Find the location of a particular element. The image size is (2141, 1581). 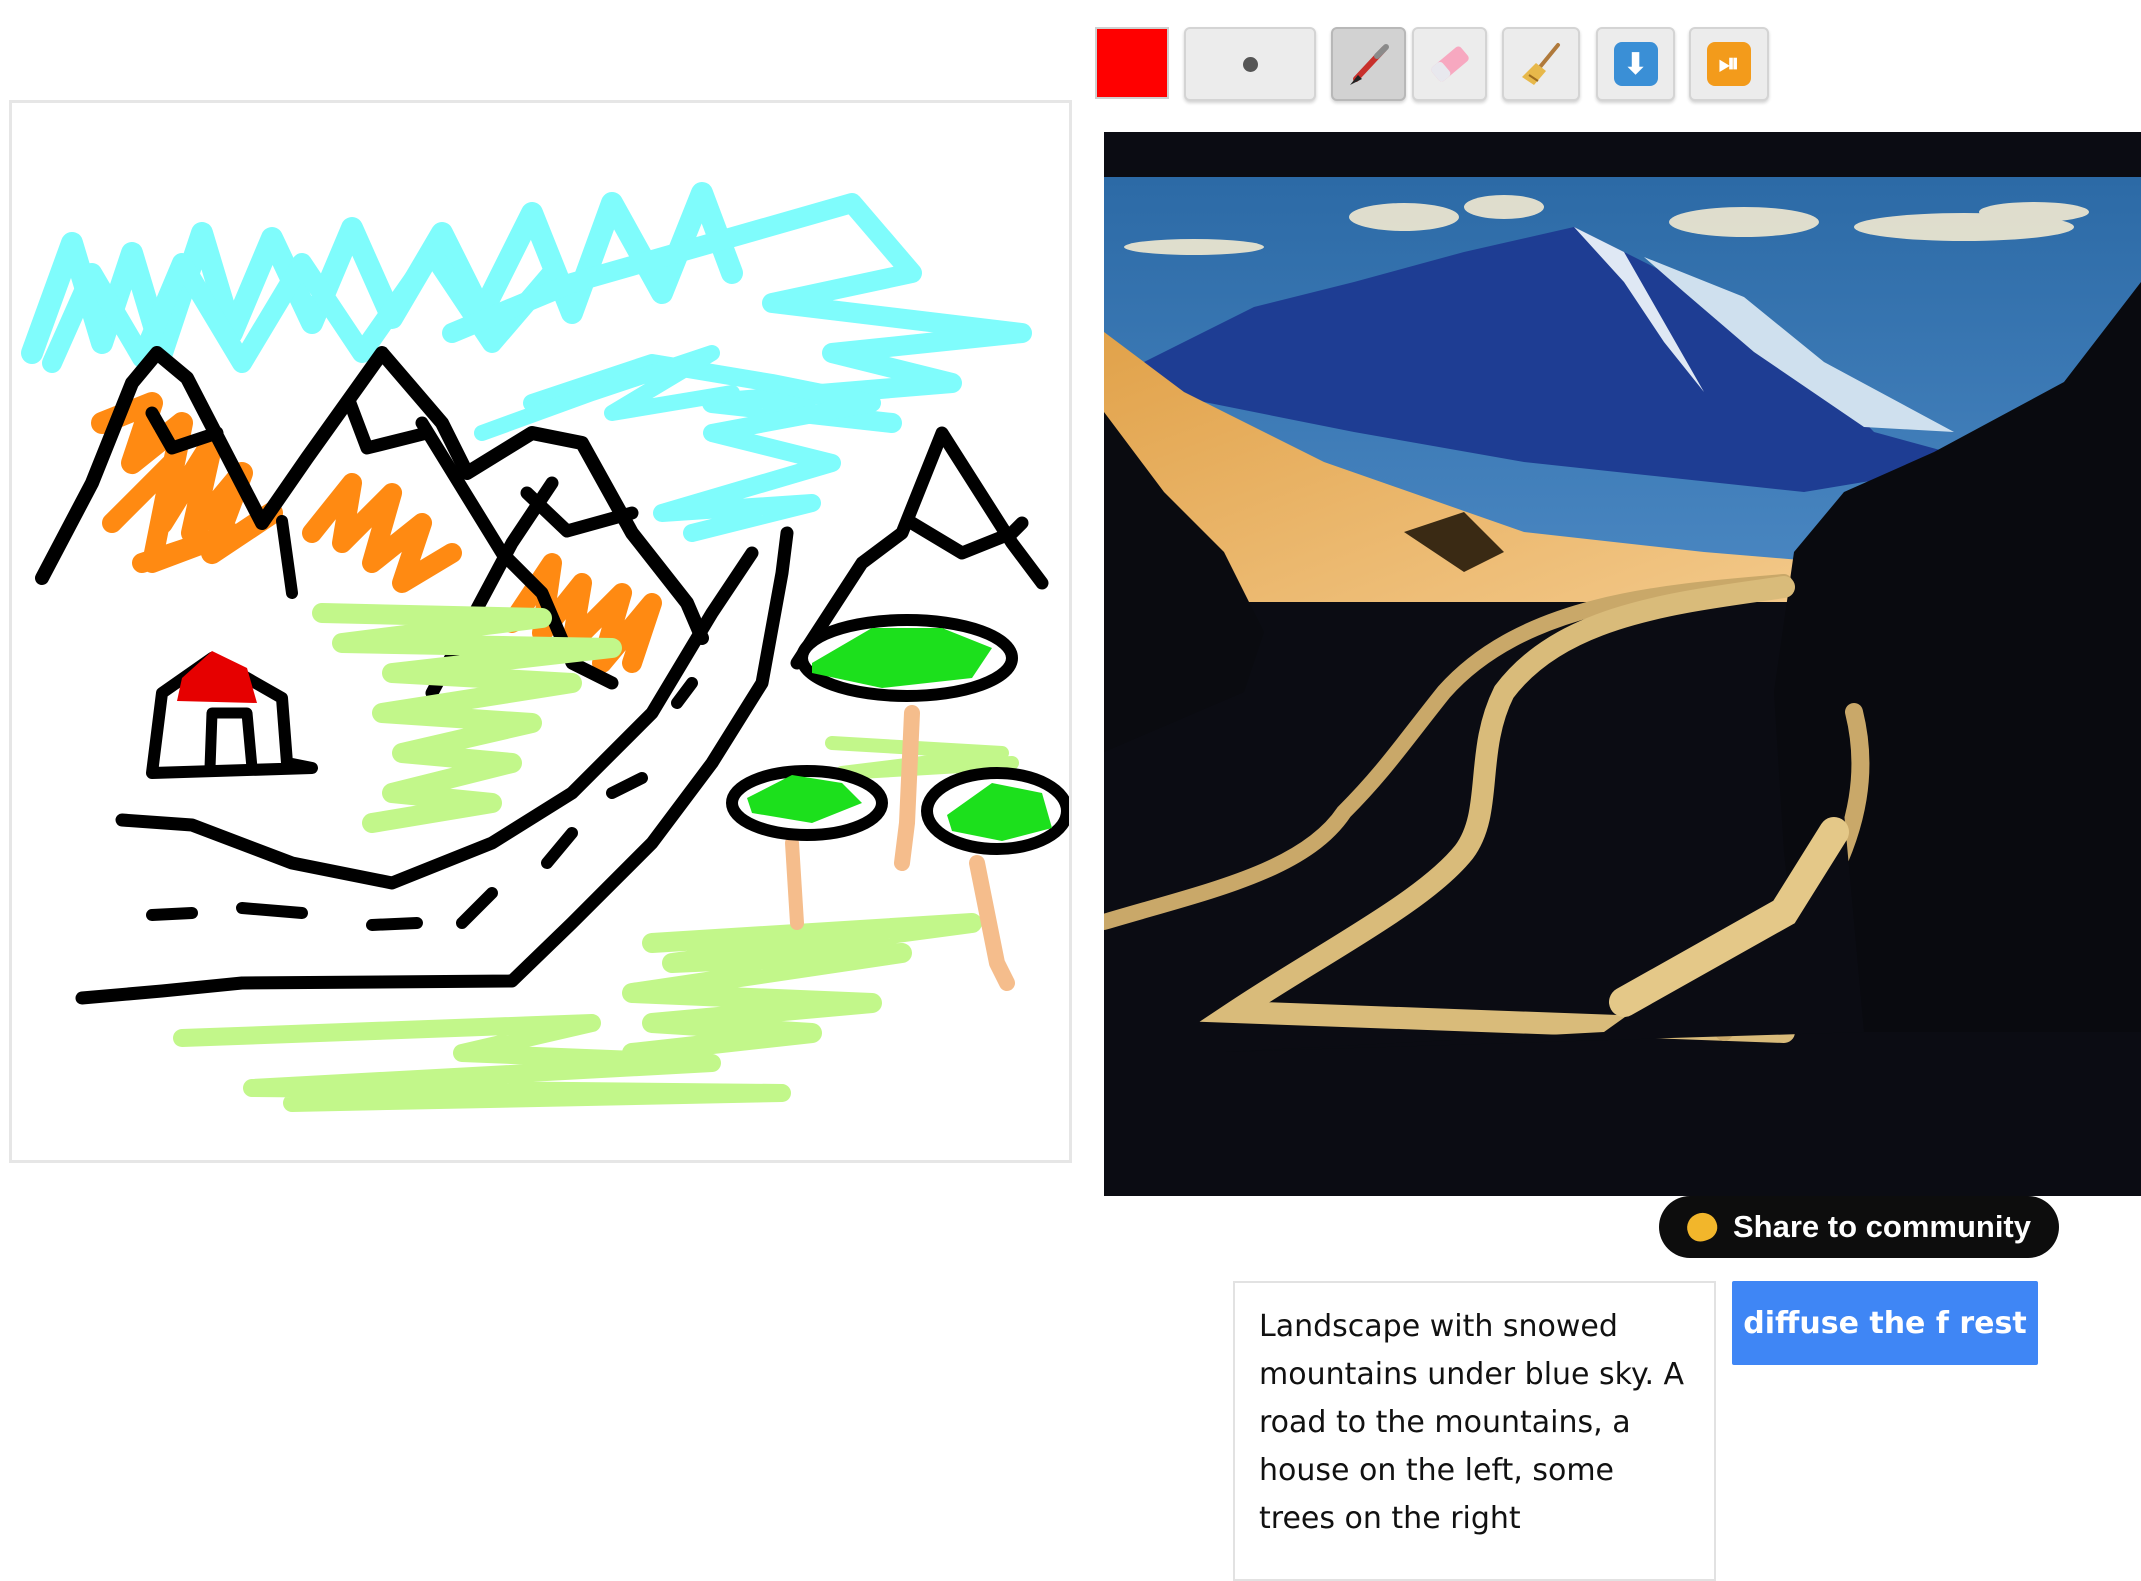

share-label: Share to community is located at coordinates (1882, 1226).